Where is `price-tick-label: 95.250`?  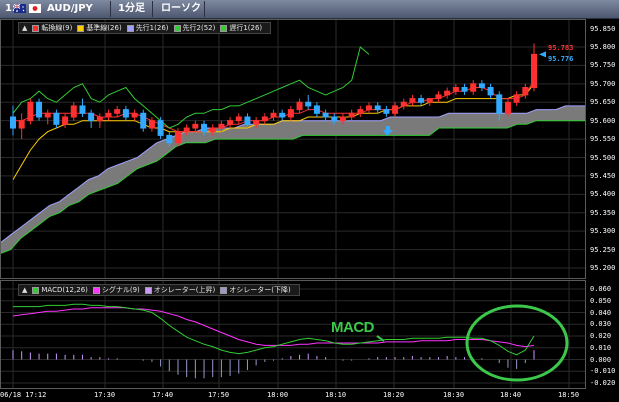 price-tick-label: 95.250 is located at coordinates (603, 249).